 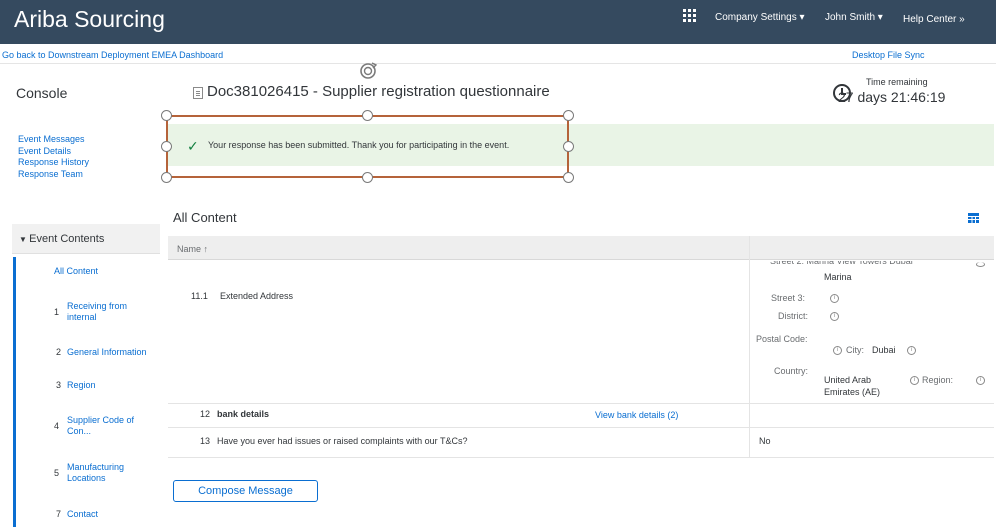 What do you see at coordinates (76, 271) in the screenshot?
I see `nav-item-all-content: All Content` at bounding box center [76, 271].